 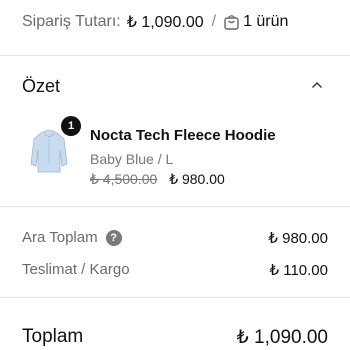 I want to click on totals-divider, so click(x=175, y=297).